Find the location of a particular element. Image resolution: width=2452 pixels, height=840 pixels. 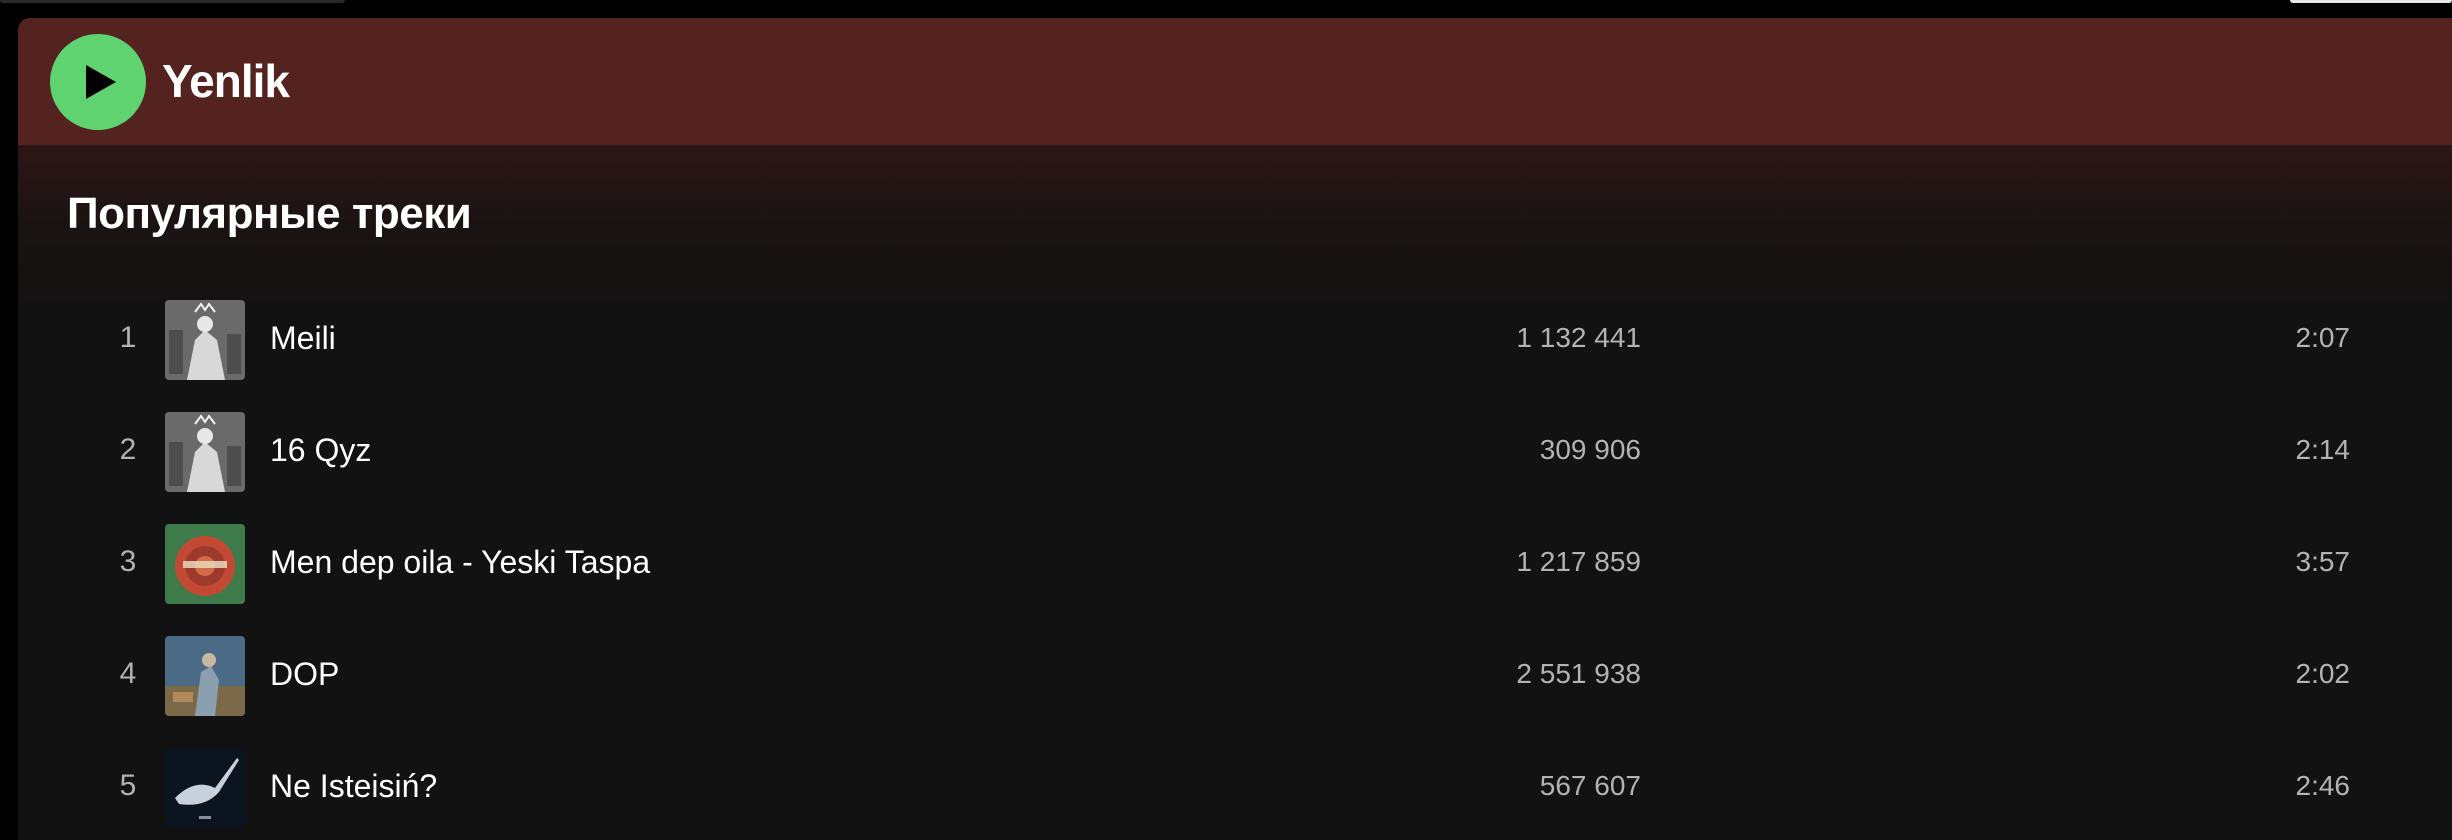

track-title: Meili is located at coordinates (303, 338).